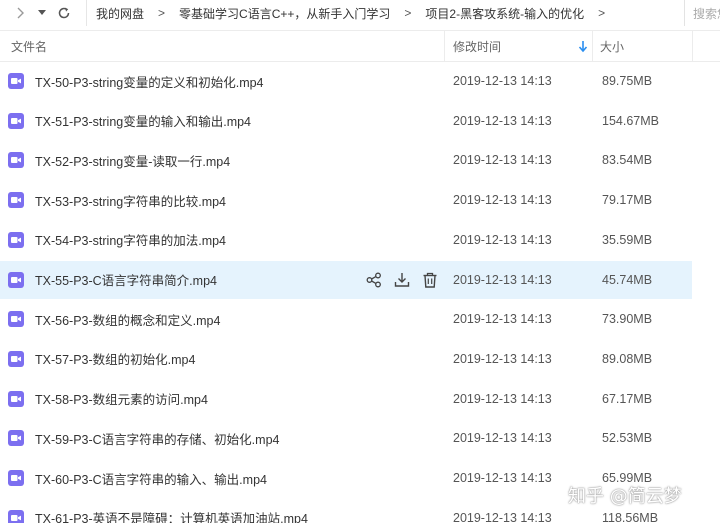 This screenshot has height=523, width=720. Describe the element at coordinates (627, 160) in the screenshot. I see `file-size: 83.54MB` at that location.